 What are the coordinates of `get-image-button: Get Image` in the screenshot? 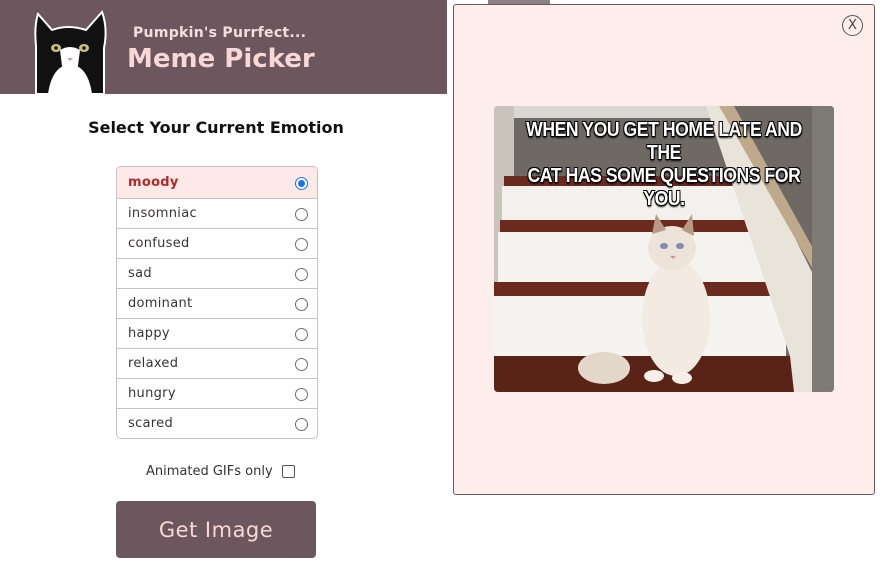 It's located at (216, 529).